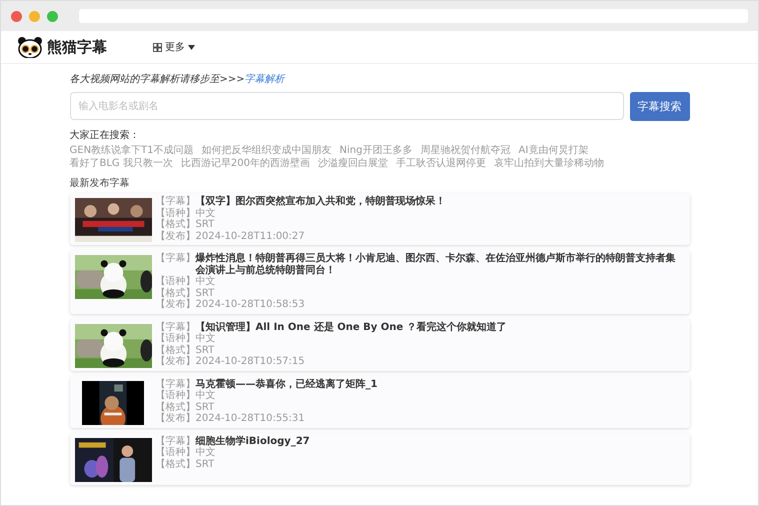 This screenshot has width=759, height=506. What do you see at coordinates (30, 47) in the screenshot?
I see `panda-logo-icon` at bounding box center [30, 47].